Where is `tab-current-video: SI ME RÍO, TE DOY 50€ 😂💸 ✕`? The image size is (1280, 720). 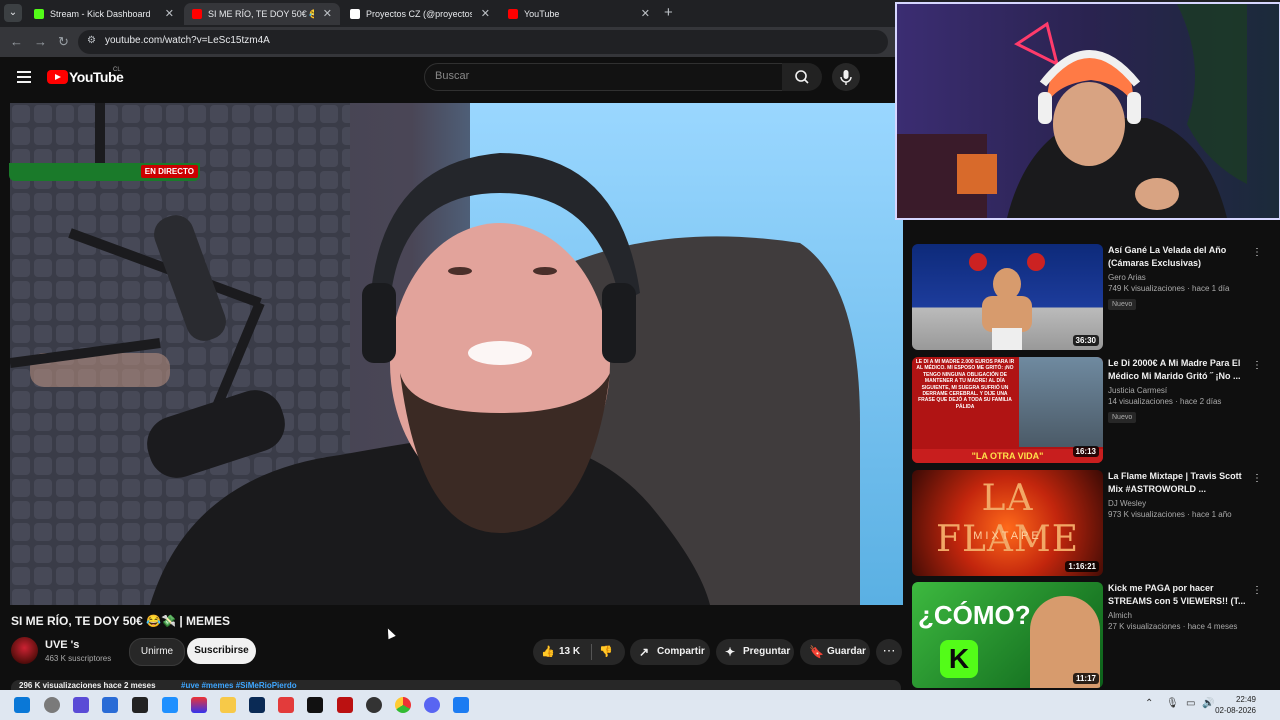 tab-current-video: SI ME RÍO, TE DOY 50€ 😂💸 ✕ is located at coordinates (262, 14).